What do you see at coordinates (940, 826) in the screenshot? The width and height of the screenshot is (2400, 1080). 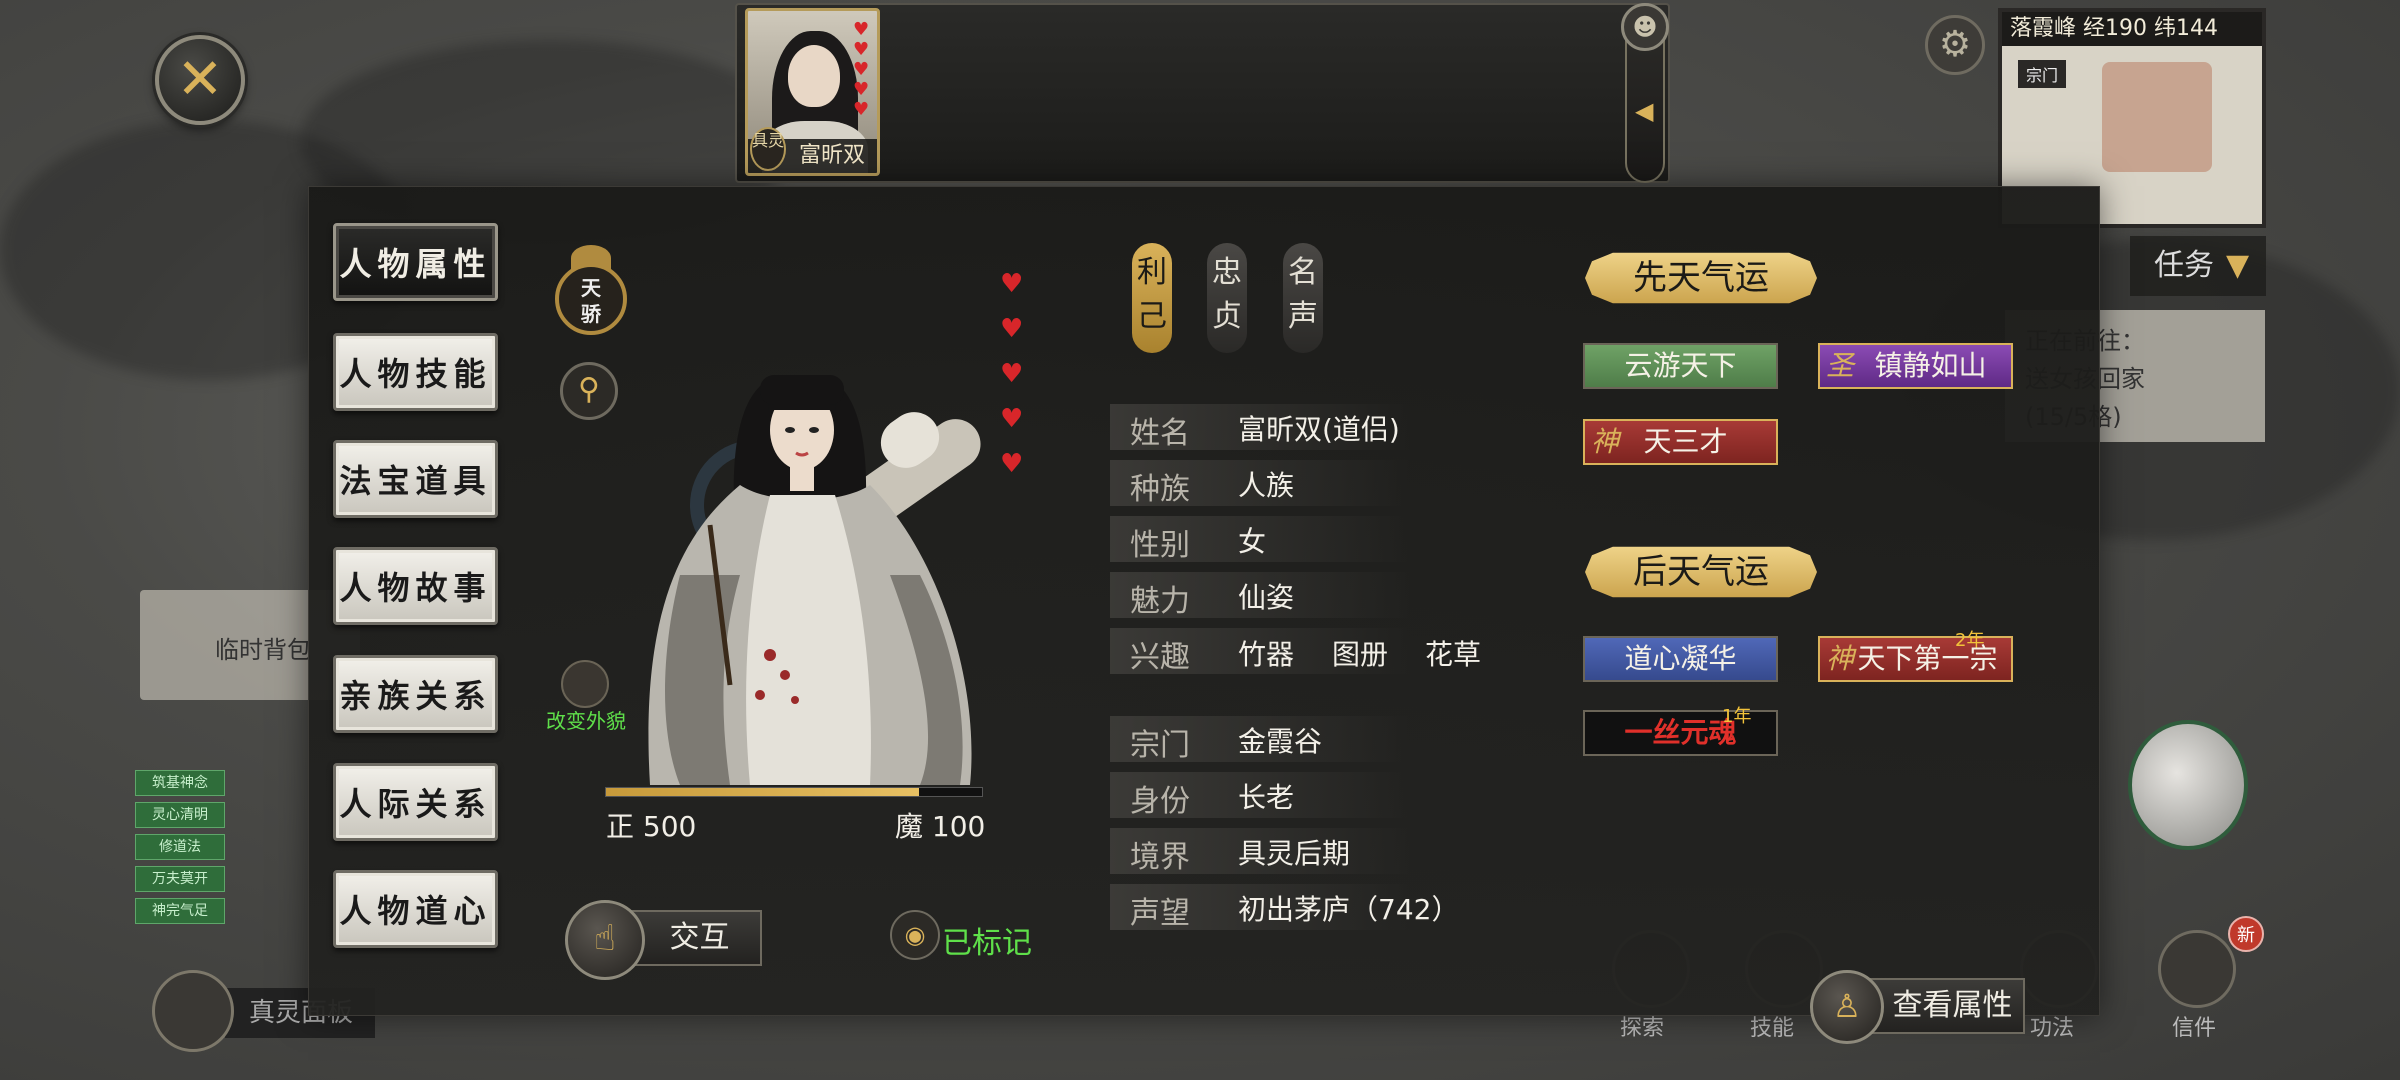 I see `demonic-label: 魔 100` at bounding box center [940, 826].